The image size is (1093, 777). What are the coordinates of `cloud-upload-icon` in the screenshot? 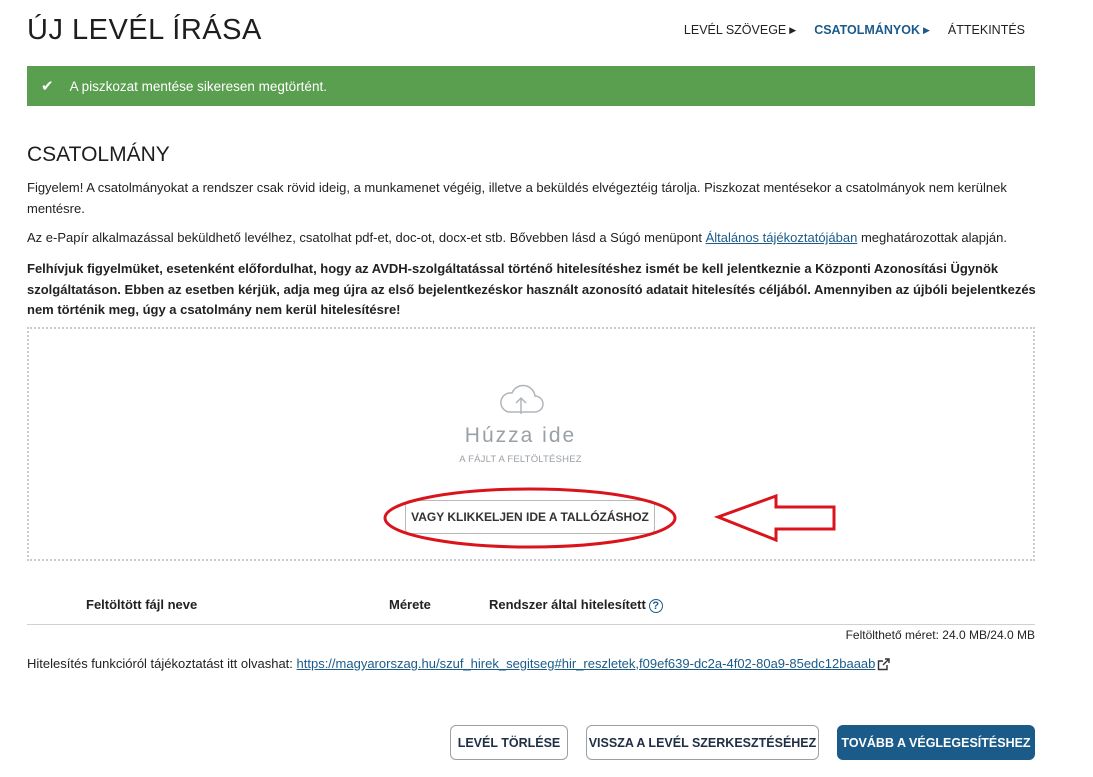 It's located at (522, 399).